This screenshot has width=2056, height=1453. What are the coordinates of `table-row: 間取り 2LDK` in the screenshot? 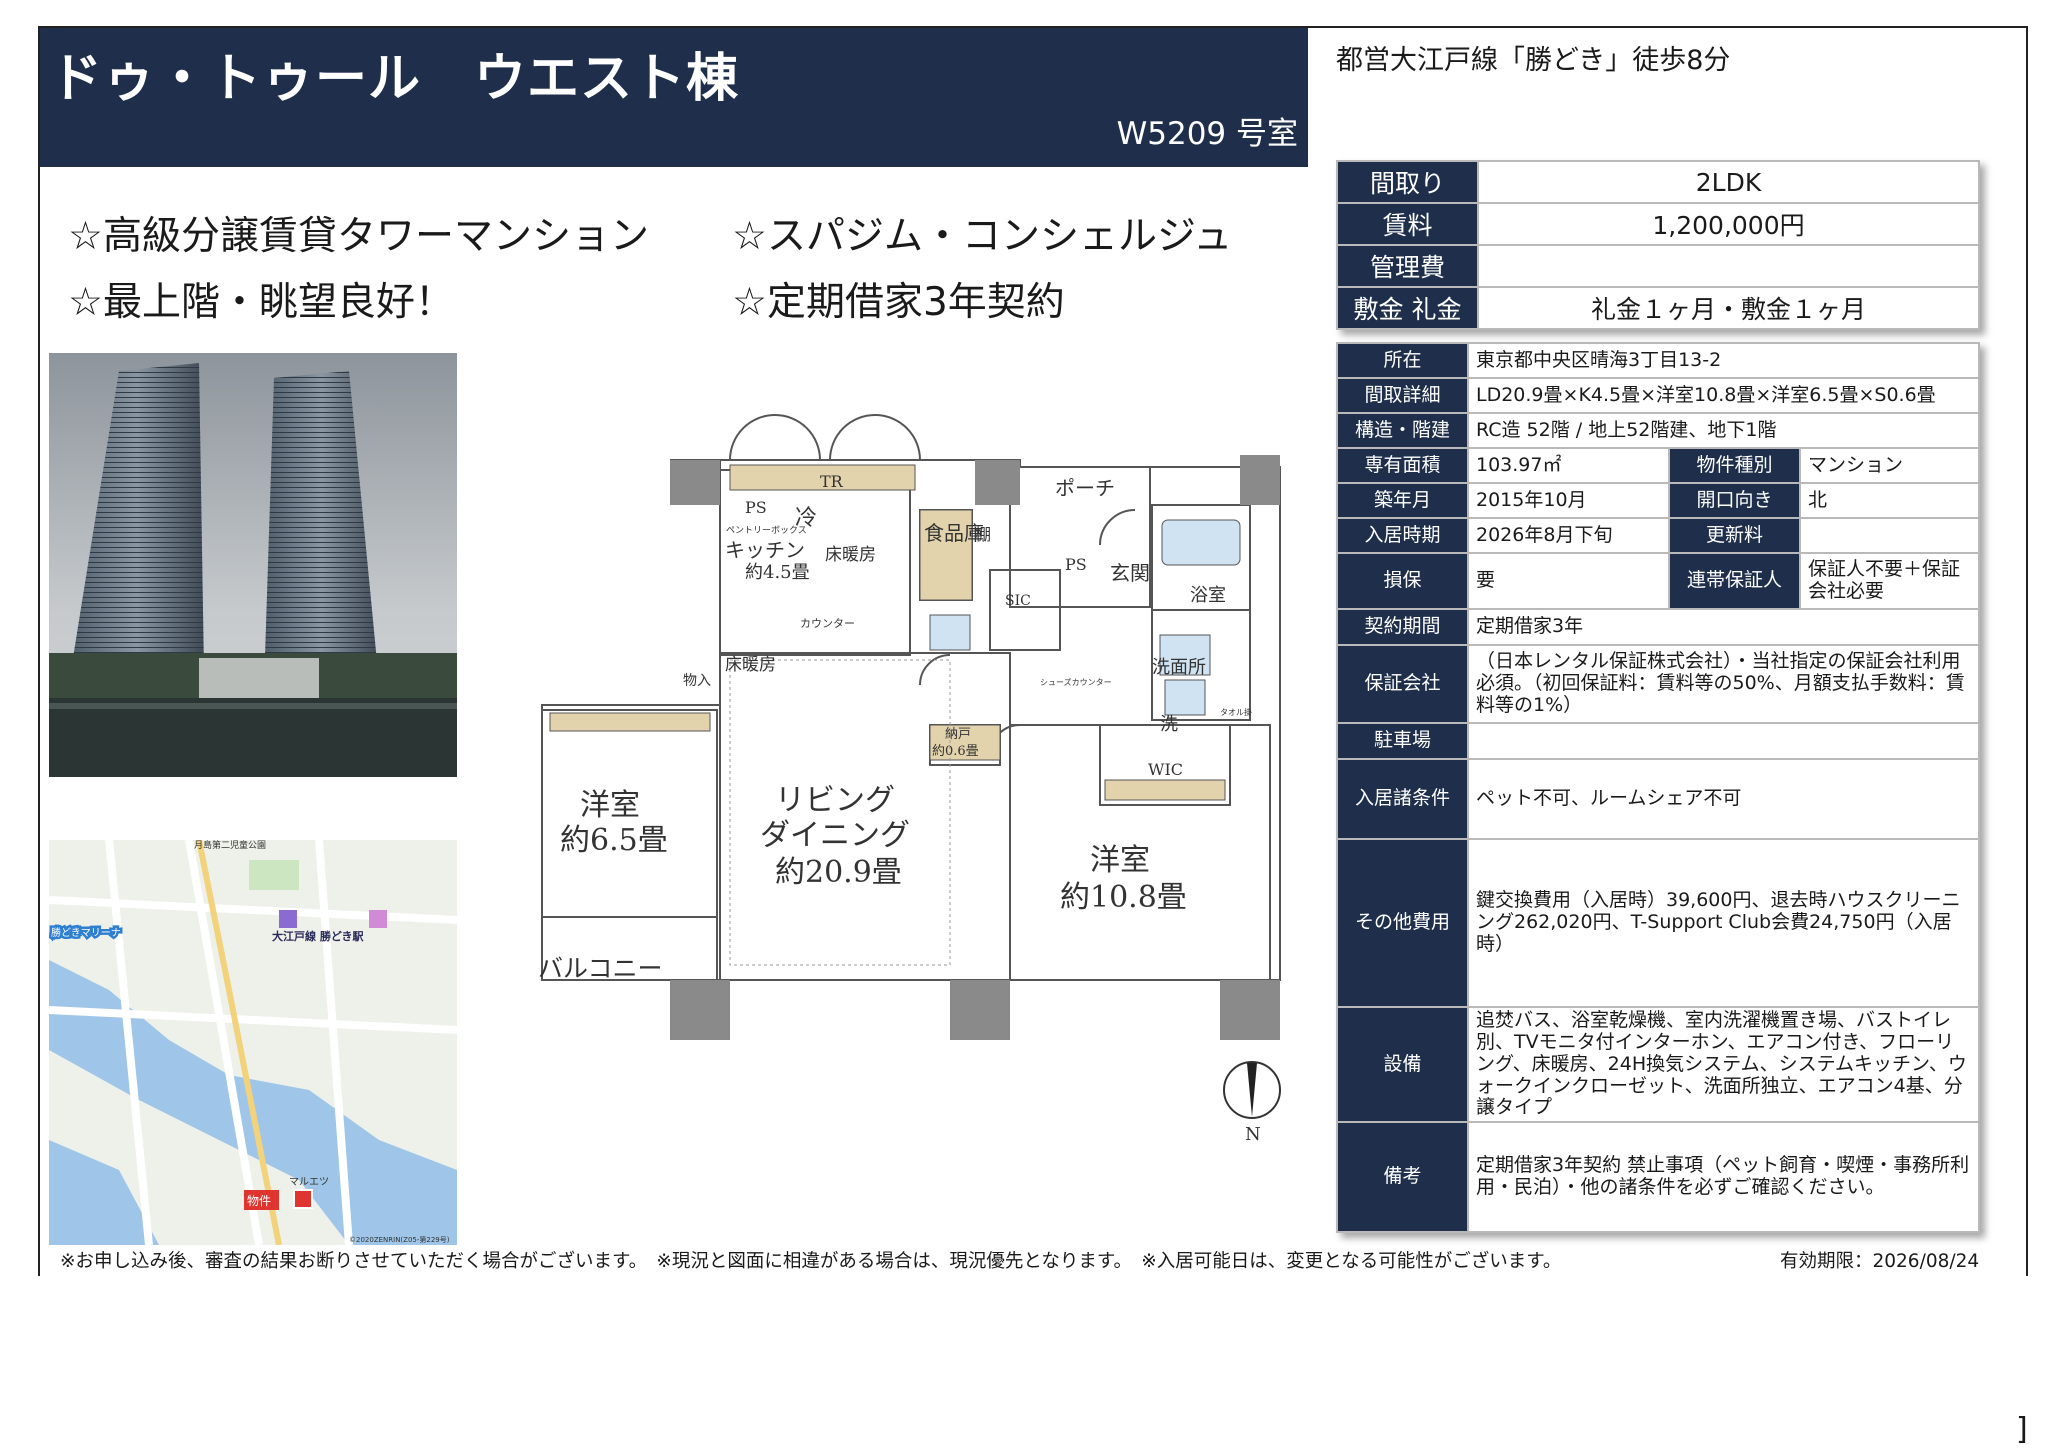 It's located at (1658, 182).